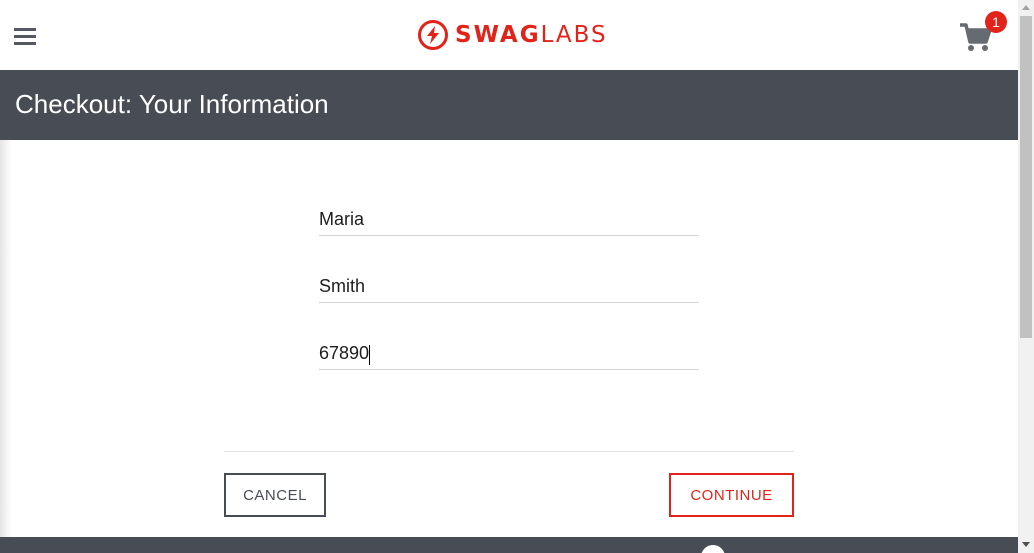 The image size is (1034, 553). Describe the element at coordinates (498, 35) in the screenshot. I see `logo-text-bold: SWAG` at that location.